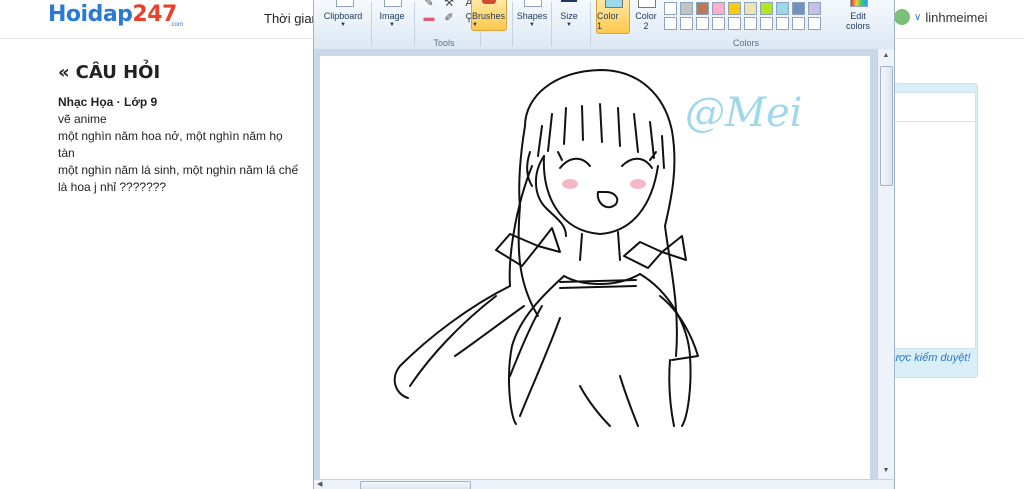  Describe the element at coordinates (118, 72) in the screenshot. I see `question-heading: CÂU HỎI` at that location.